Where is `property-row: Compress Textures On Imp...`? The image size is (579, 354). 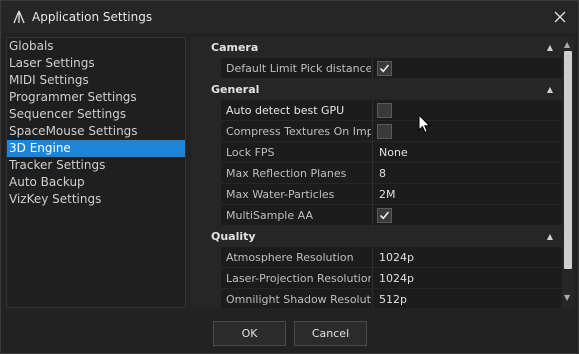 property-row: Compress Textures On Imp... is located at coordinates (381, 131).